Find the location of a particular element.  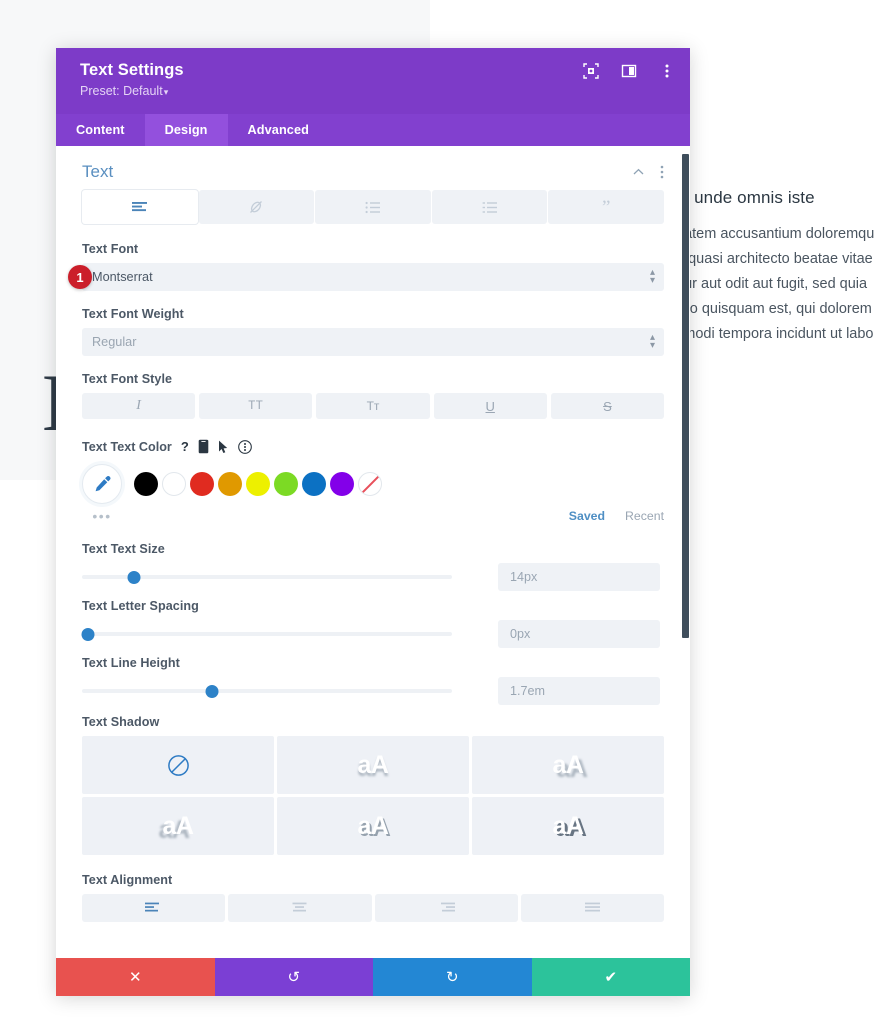

align-center-icon is located at coordinates (299, 907).